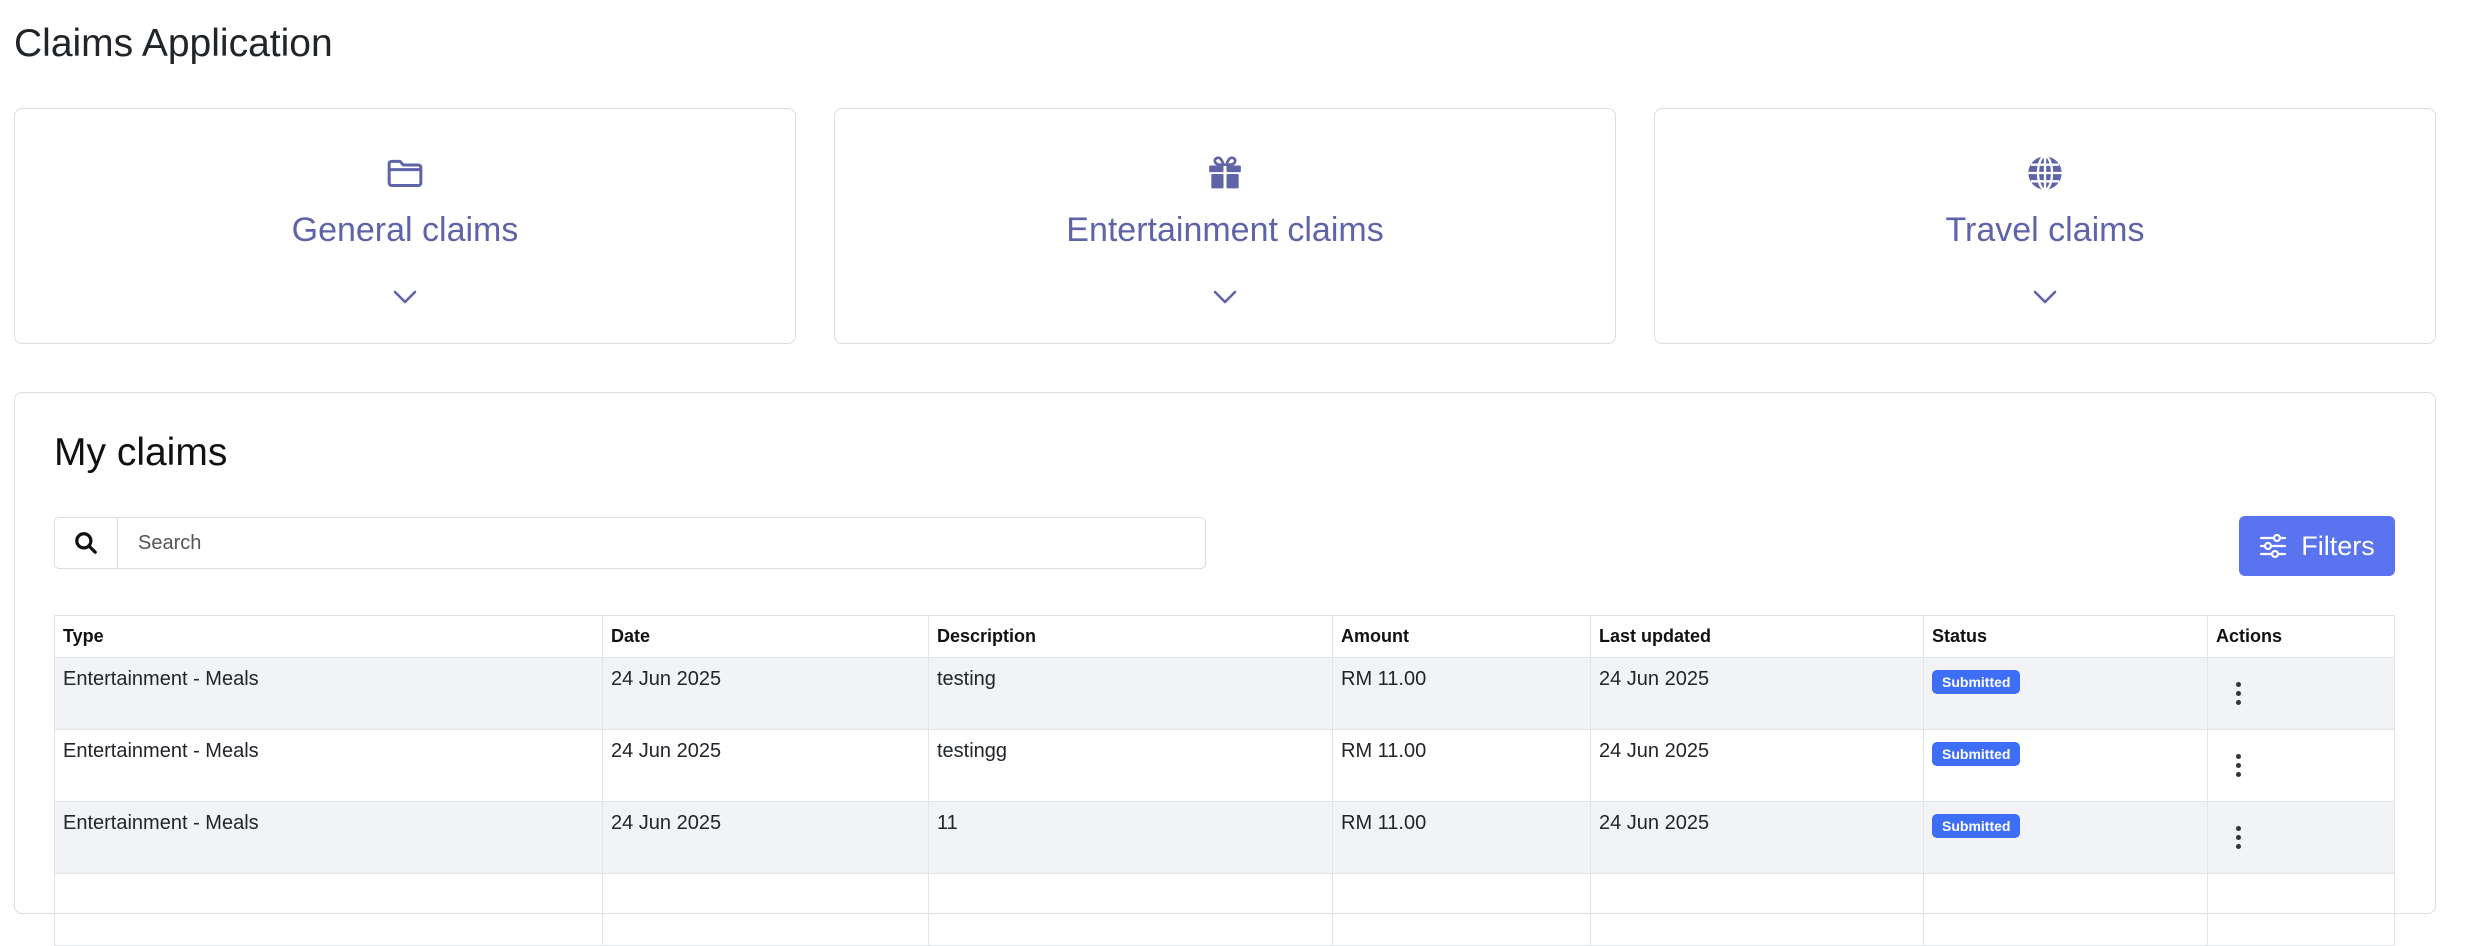 This screenshot has height=946, width=2482. I want to click on entertainment-claims-card: Entertainment claims, so click(1225, 226).